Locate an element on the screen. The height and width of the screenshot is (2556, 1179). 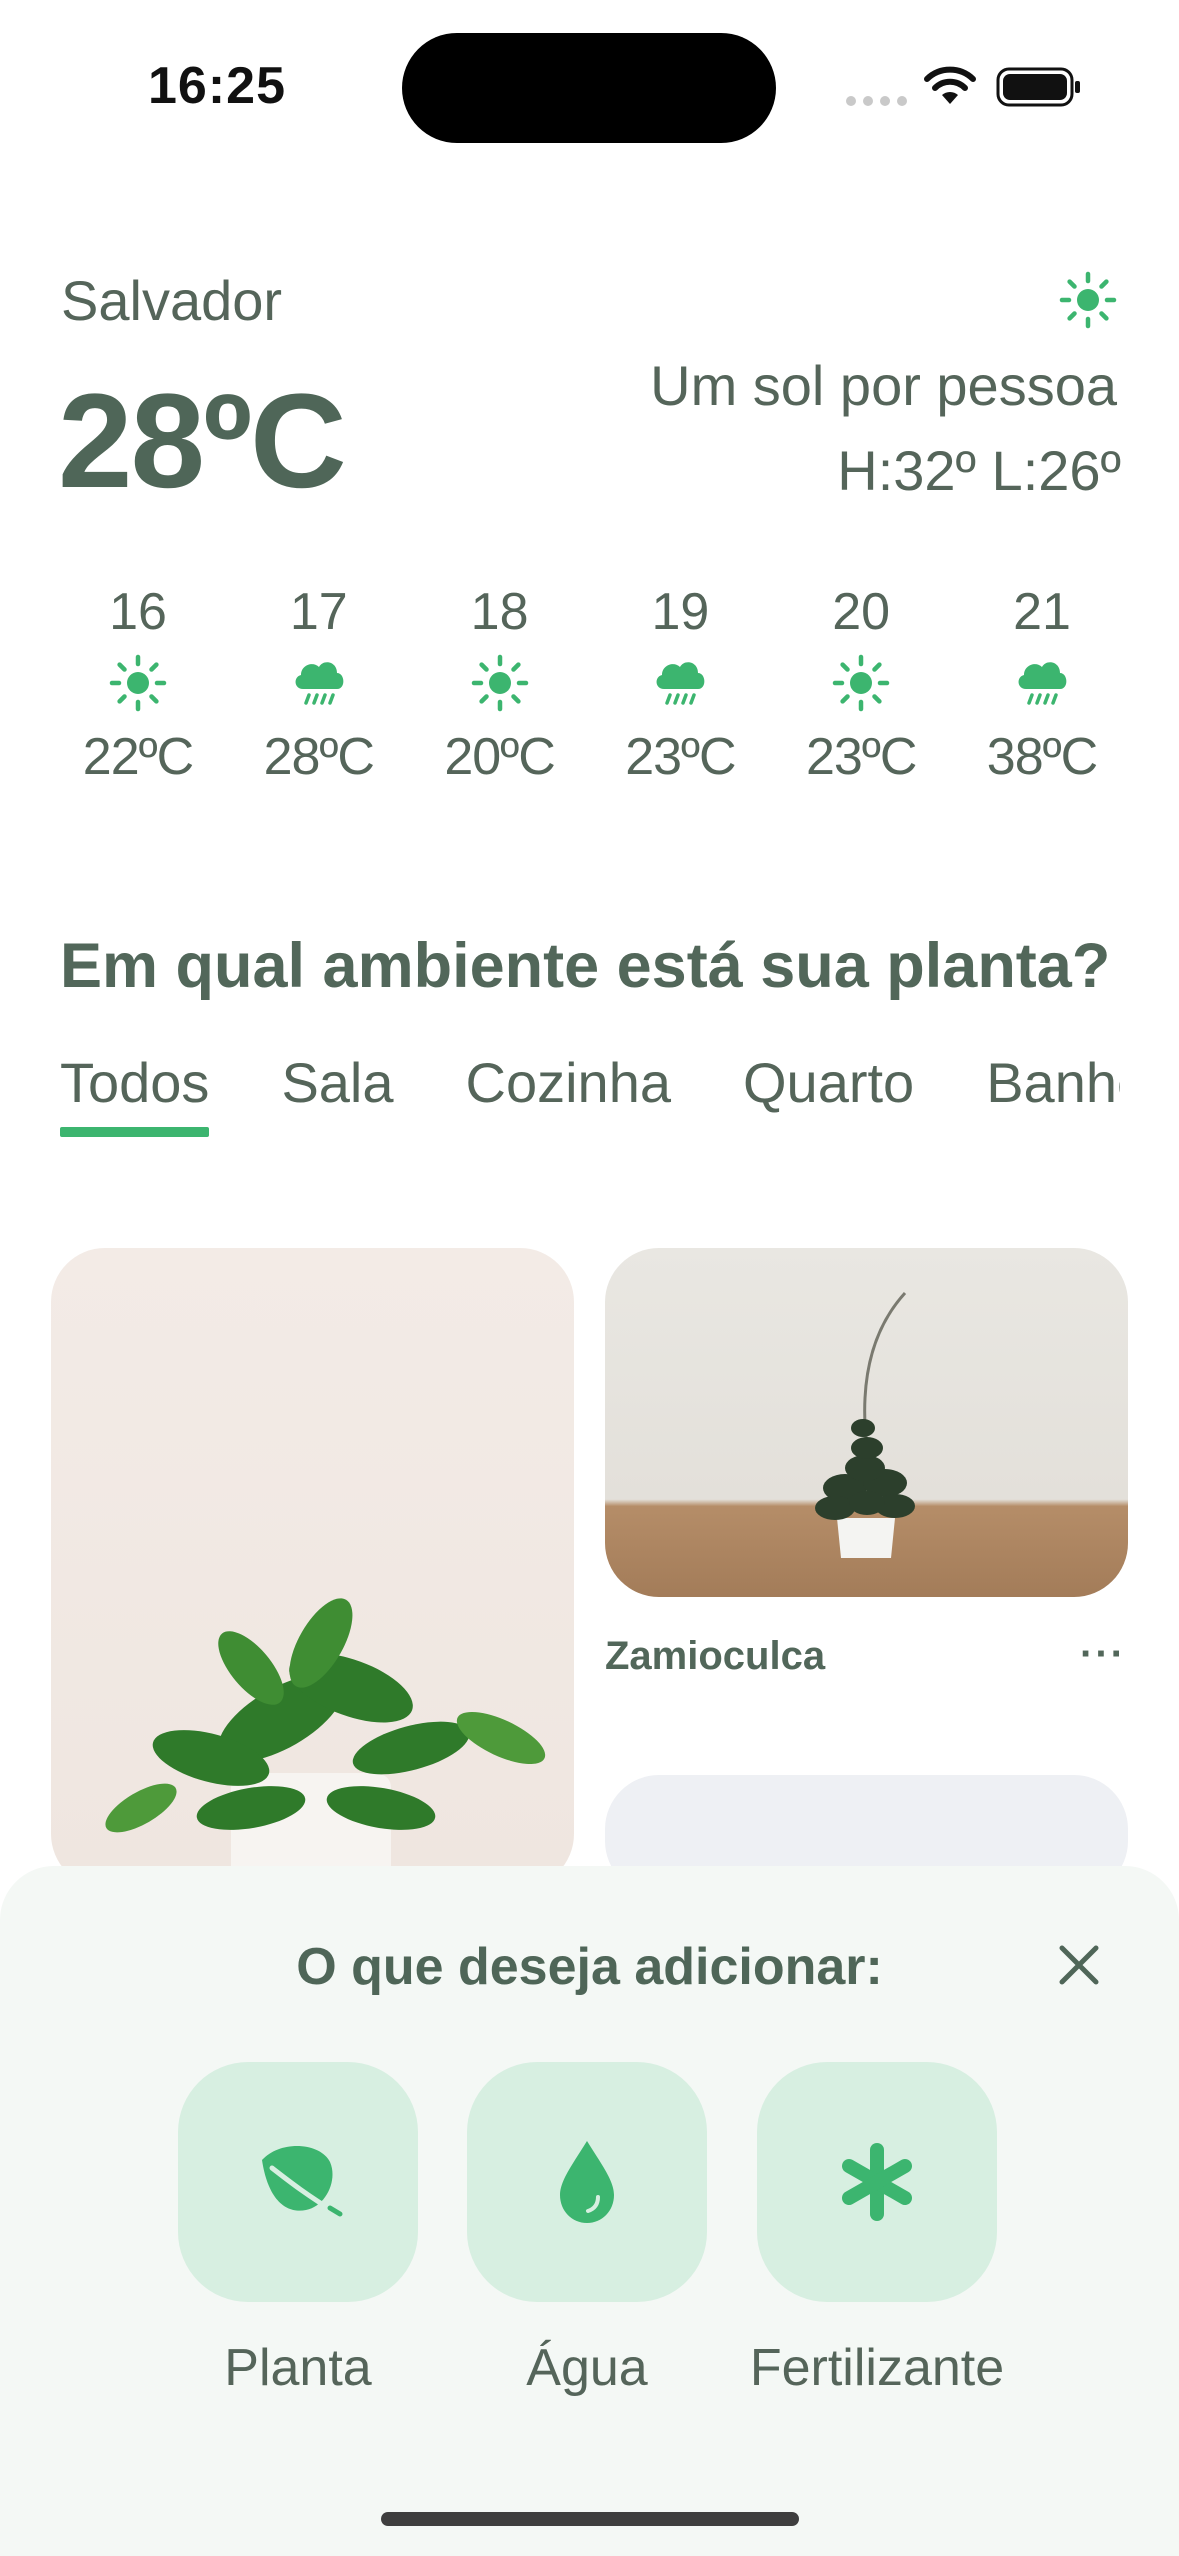
forecast-temperature: 22ºC is located at coordinates (138, 757).